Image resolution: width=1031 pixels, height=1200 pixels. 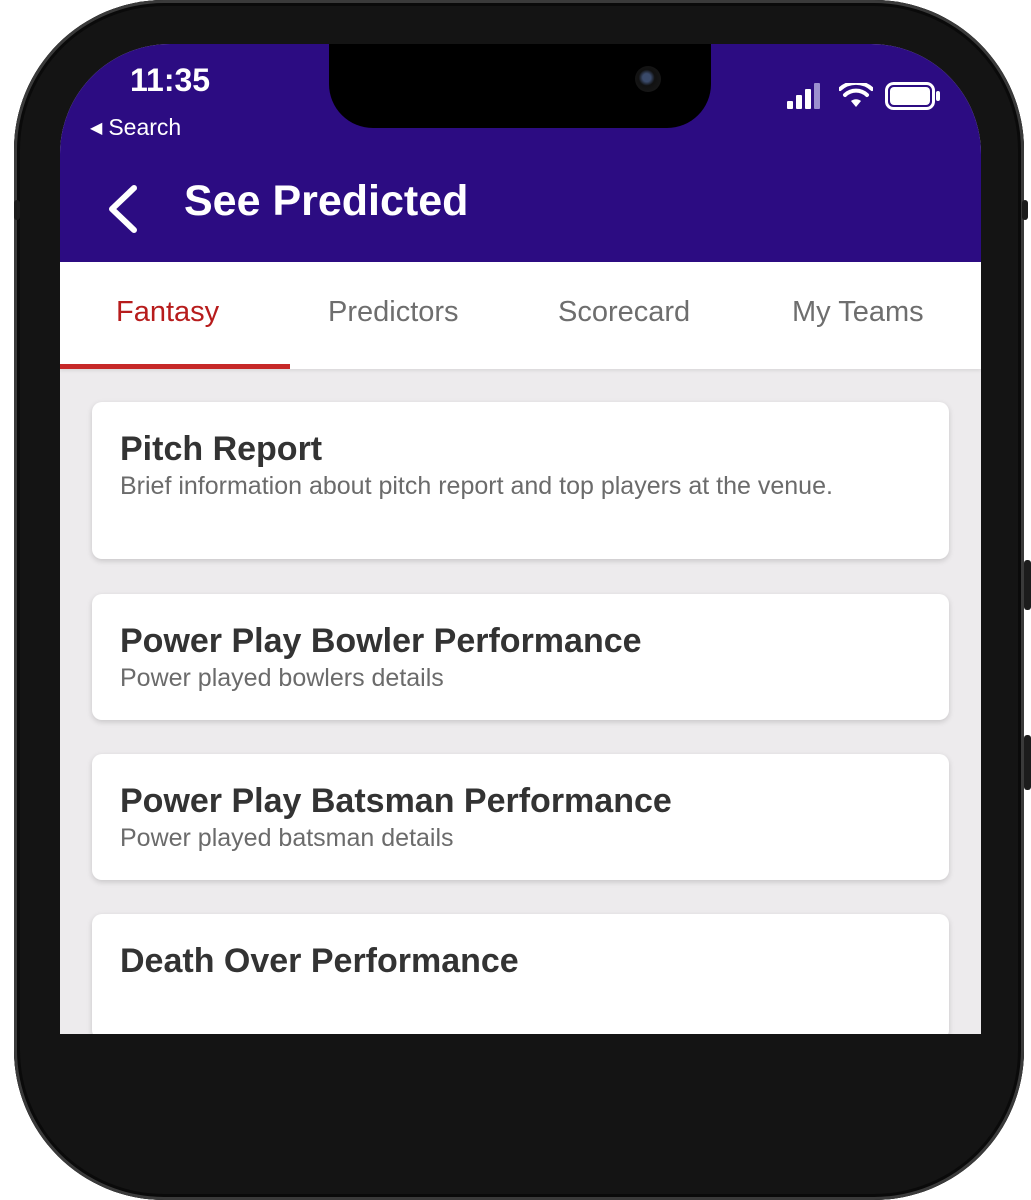 What do you see at coordinates (145, 127) in the screenshot?
I see `back-app-label: Search` at bounding box center [145, 127].